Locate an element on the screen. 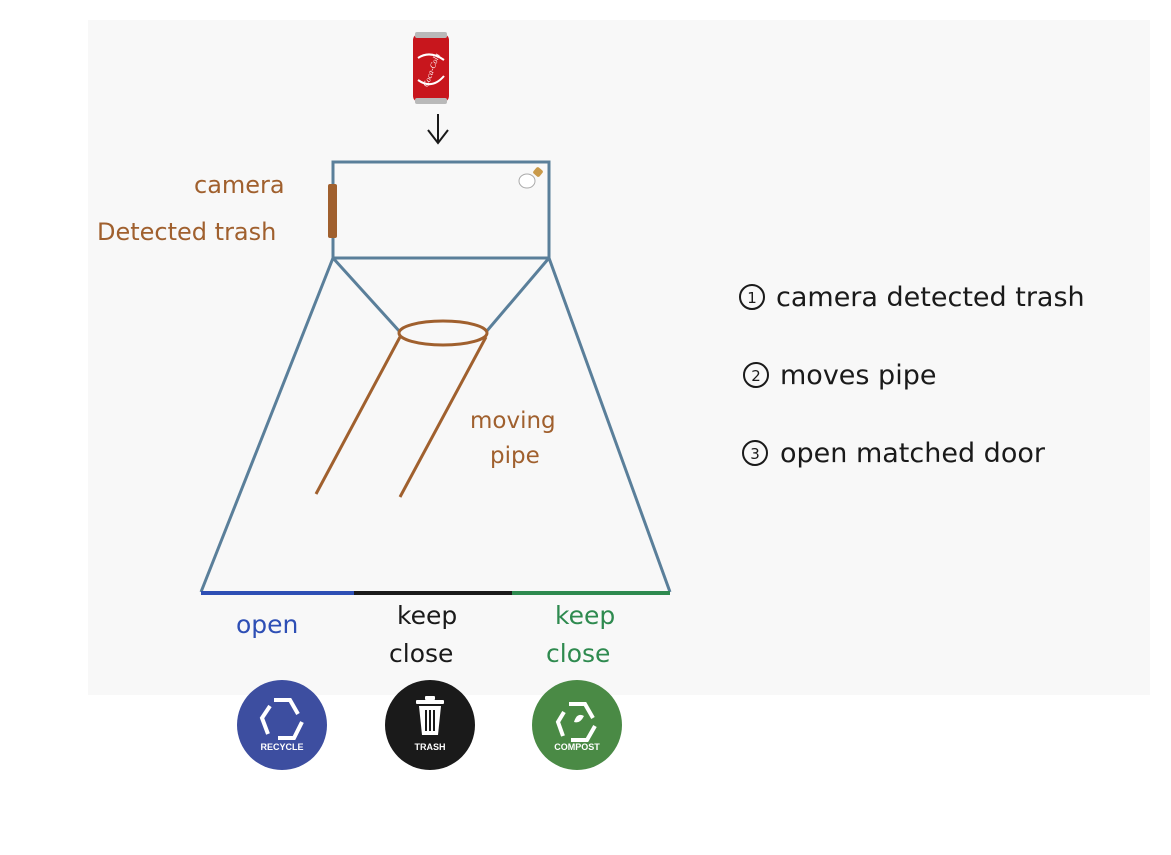 Image resolution: width=1171 pixels, height=855 pixels. step-1: 1 camera detected trash is located at coordinates (912, 297).